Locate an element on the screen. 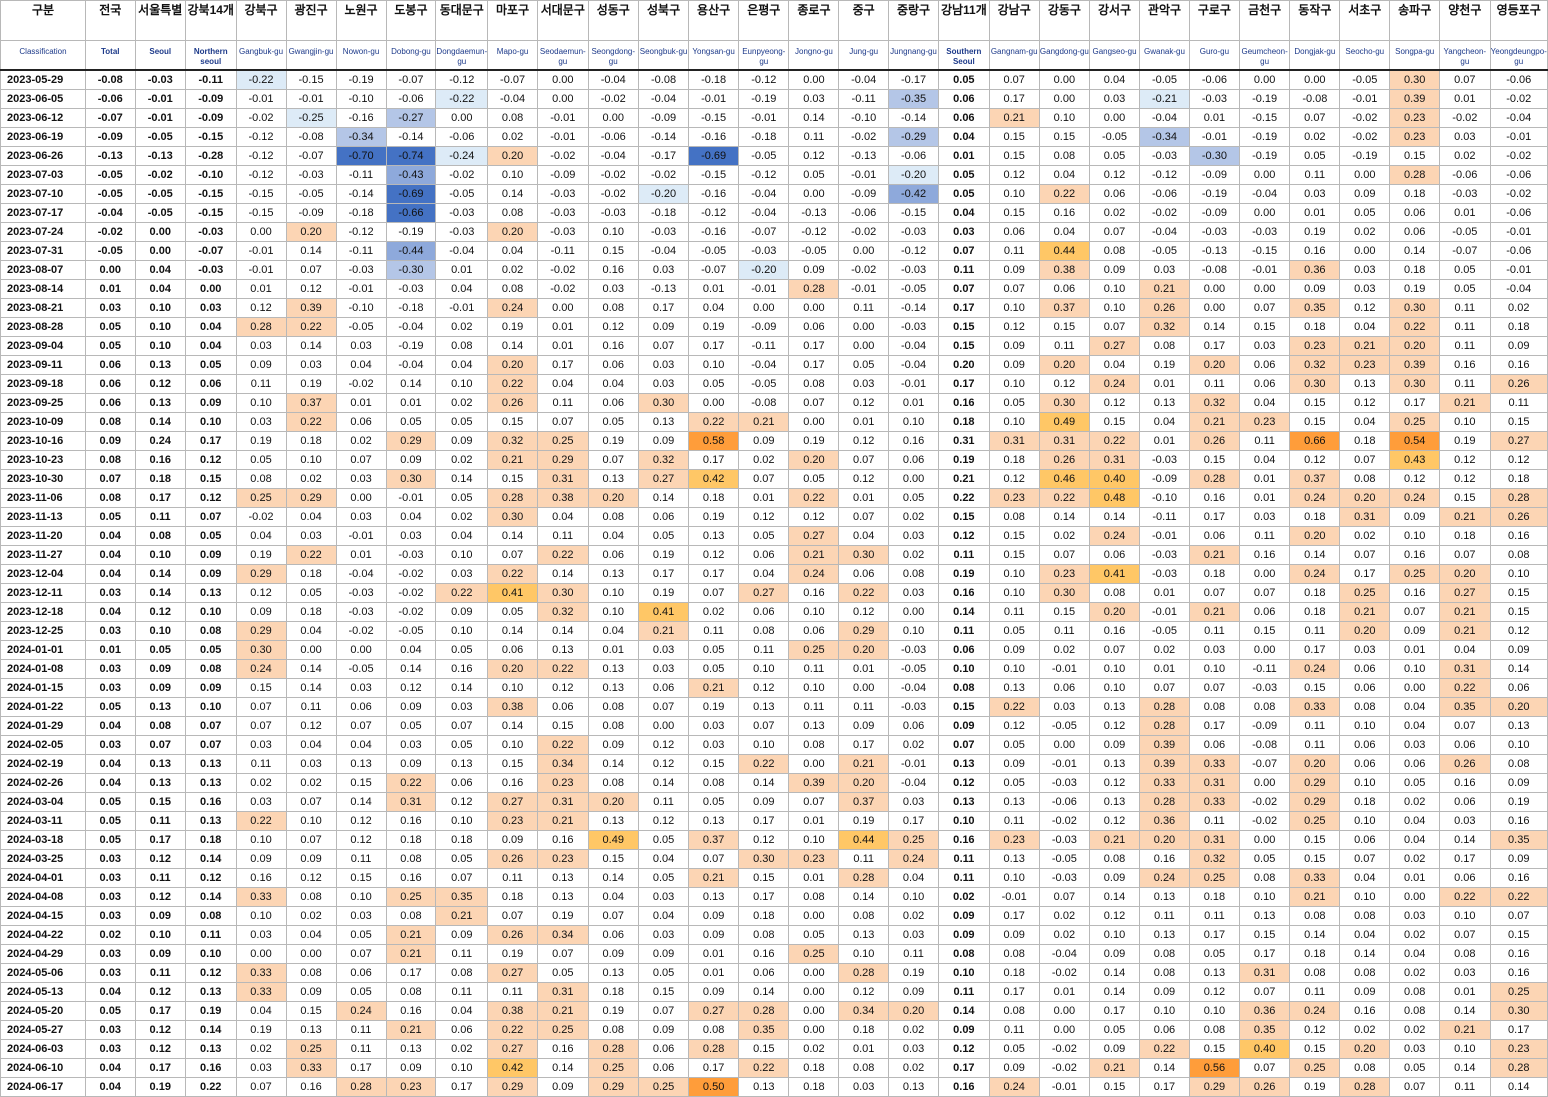 The image size is (1548, 1097). cell-value: 0.19 is located at coordinates (563, 916).